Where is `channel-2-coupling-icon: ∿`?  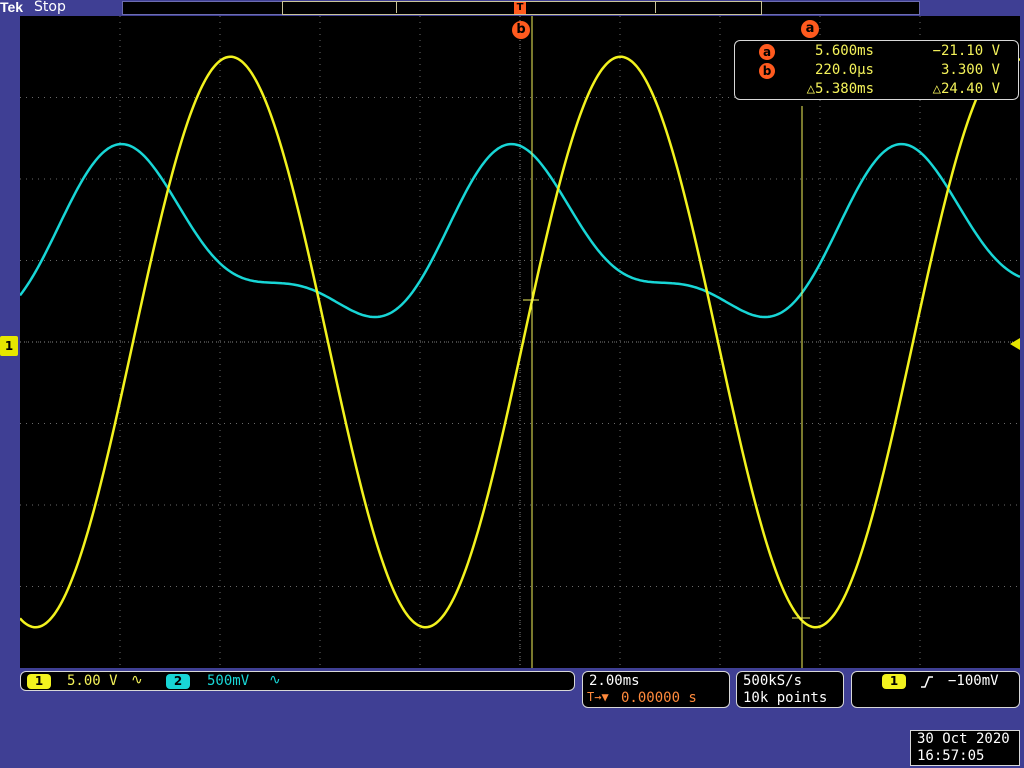 channel-2-coupling-icon: ∿ is located at coordinates (275, 680).